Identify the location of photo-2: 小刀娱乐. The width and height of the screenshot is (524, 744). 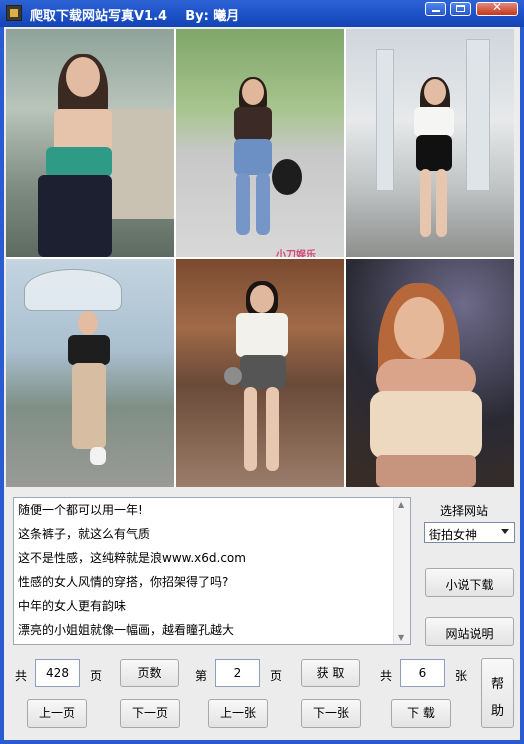
(260, 143).